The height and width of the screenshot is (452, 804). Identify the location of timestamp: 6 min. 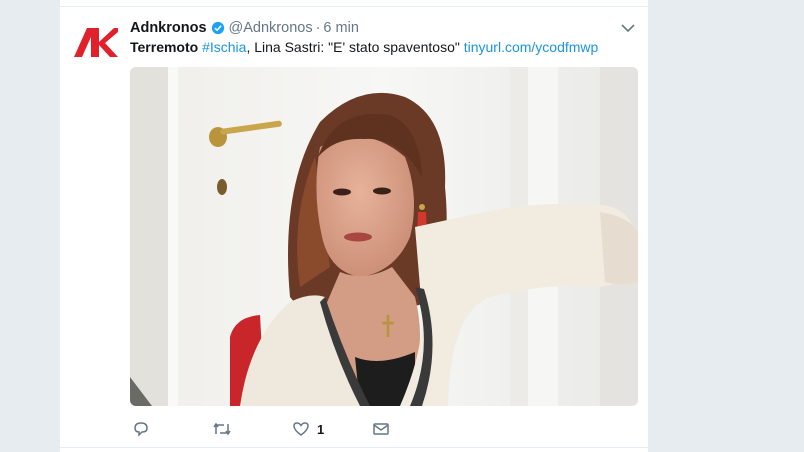
(340, 28).